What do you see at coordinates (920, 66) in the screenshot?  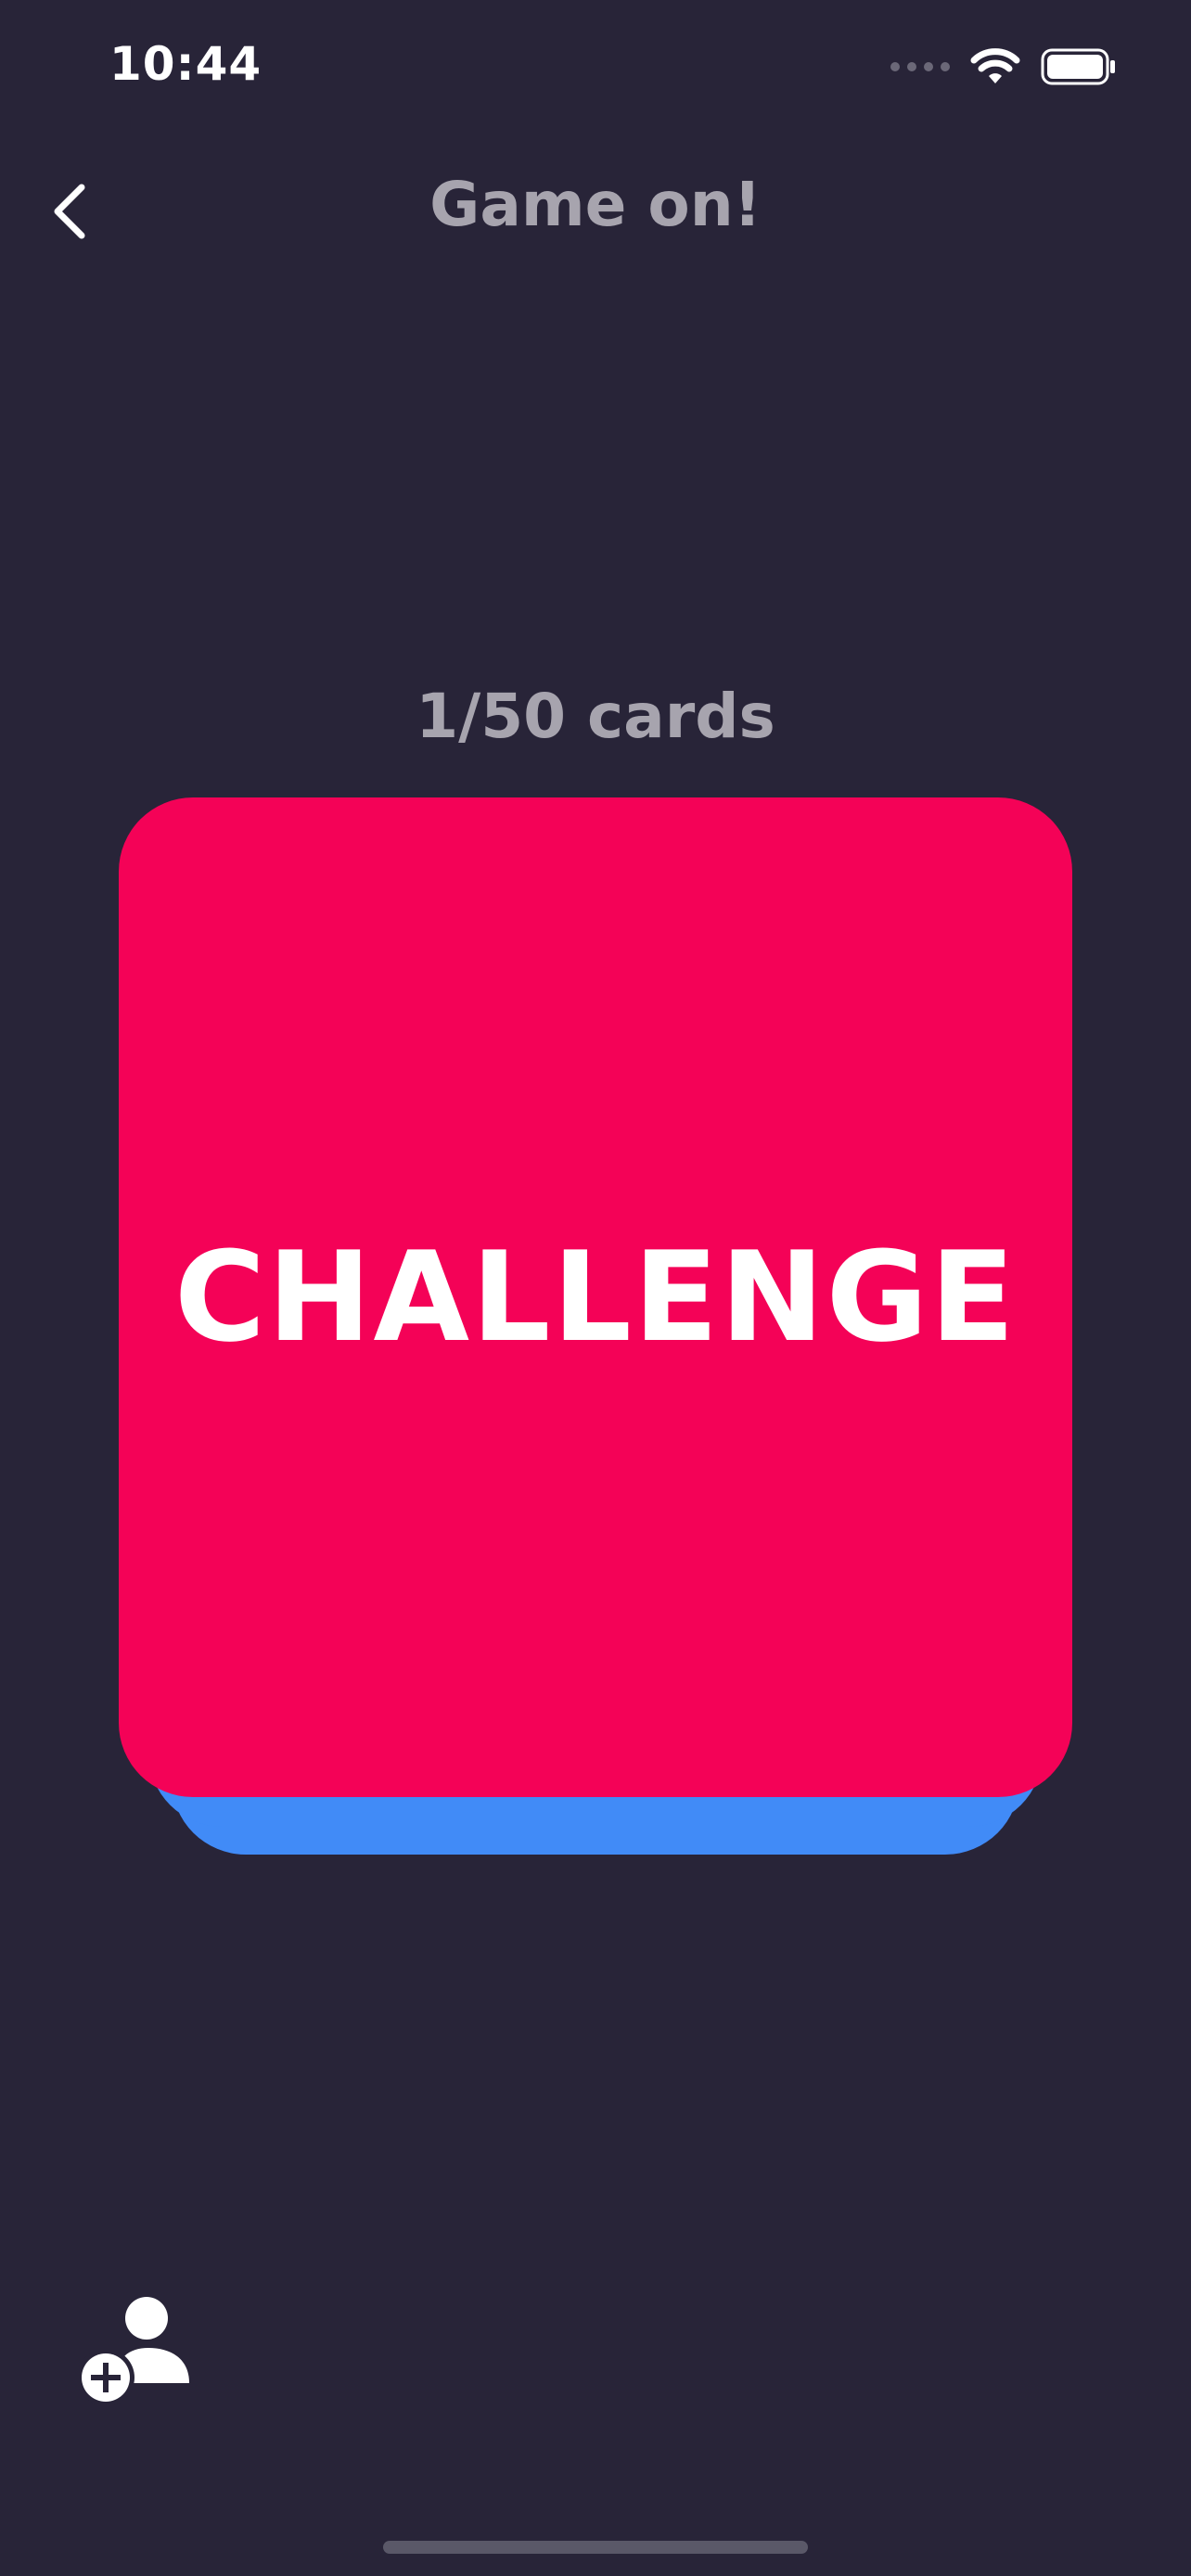 I see `signal-icon` at bounding box center [920, 66].